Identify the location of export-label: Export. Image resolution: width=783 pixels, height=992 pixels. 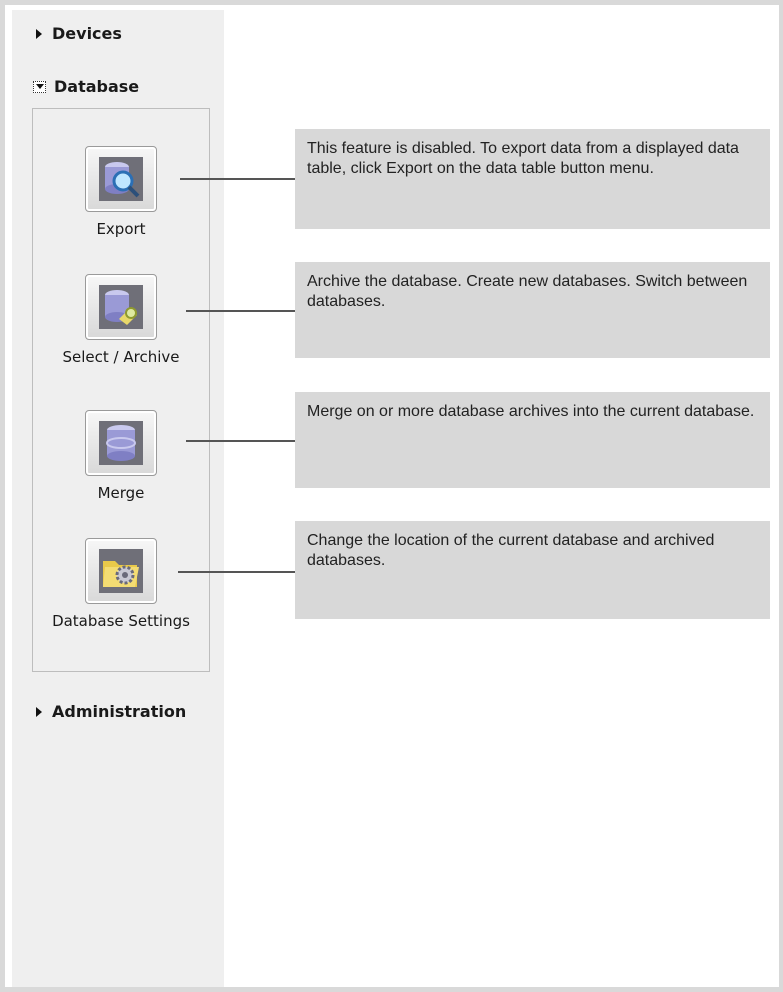
(121, 229).